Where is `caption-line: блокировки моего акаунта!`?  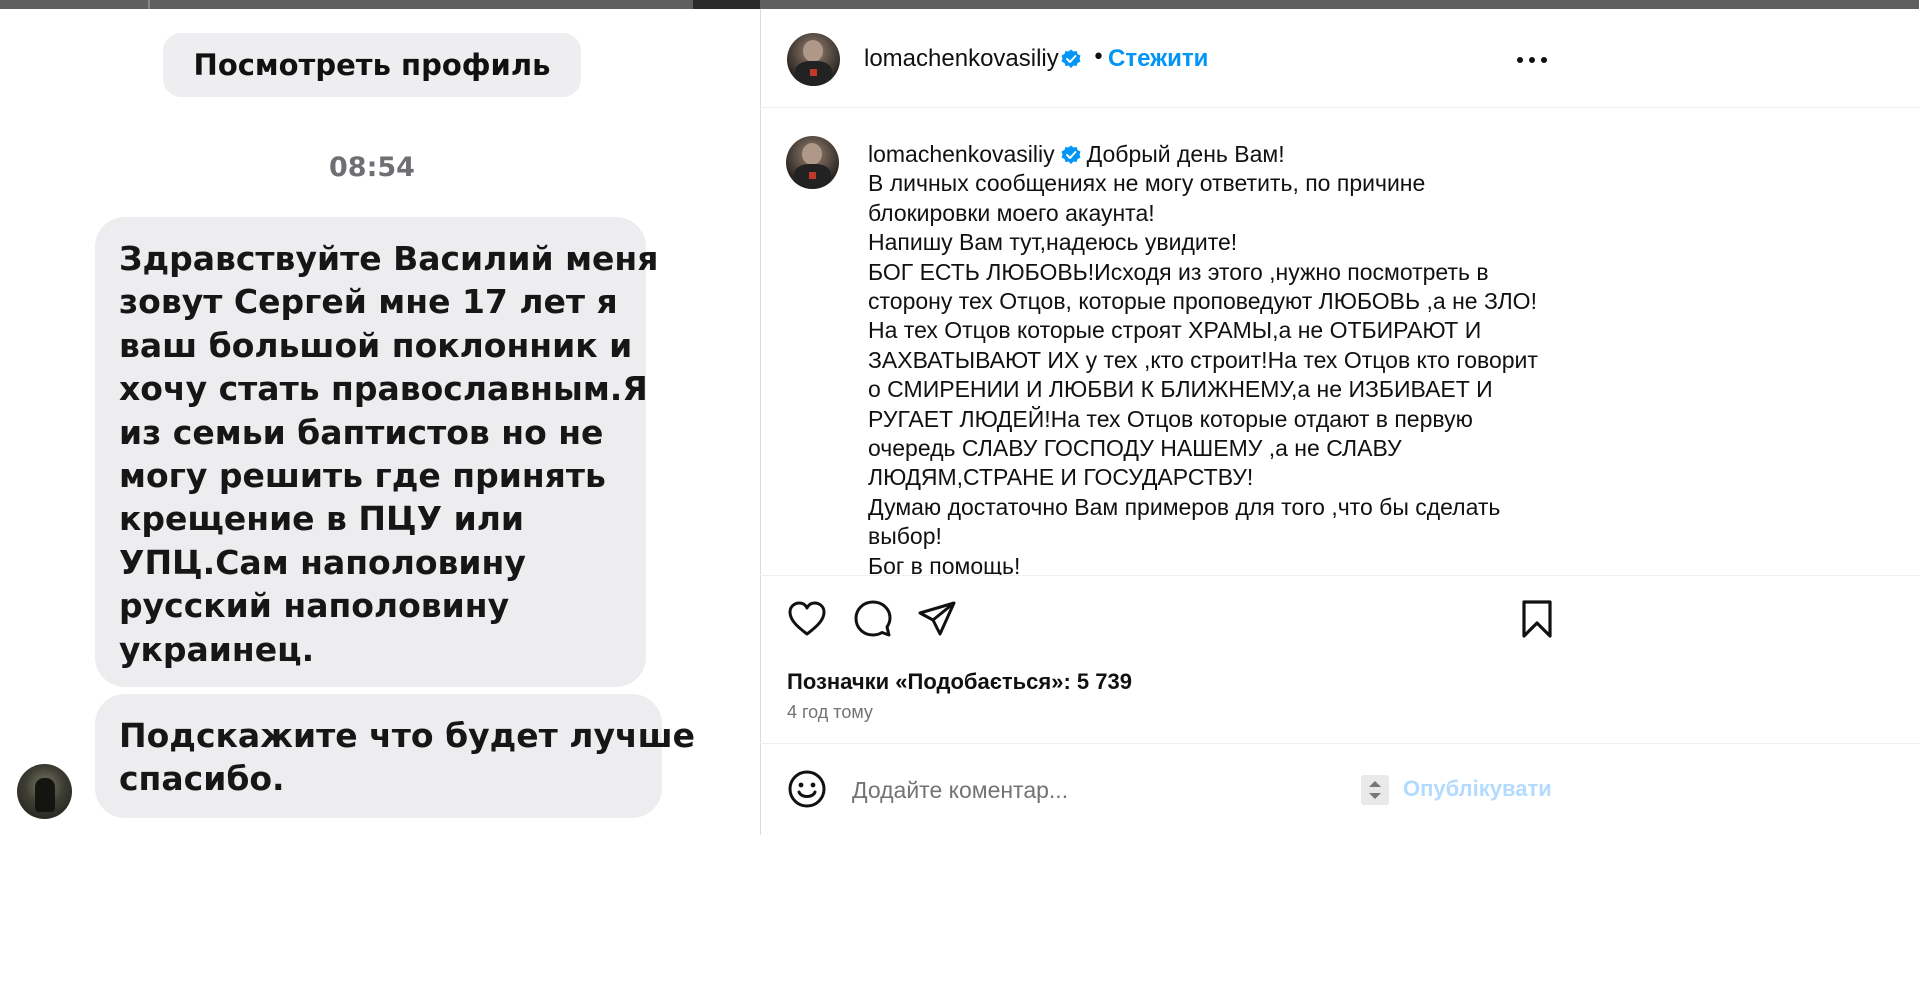
caption-line: блокировки моего акаунта! is located at coordinates (1011, 212).